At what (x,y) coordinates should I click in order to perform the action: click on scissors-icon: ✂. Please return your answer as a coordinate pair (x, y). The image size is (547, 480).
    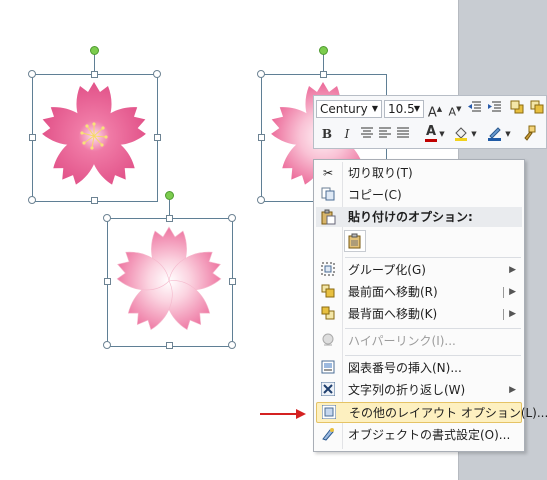
    Looking at the image, I should click on (328, 173).